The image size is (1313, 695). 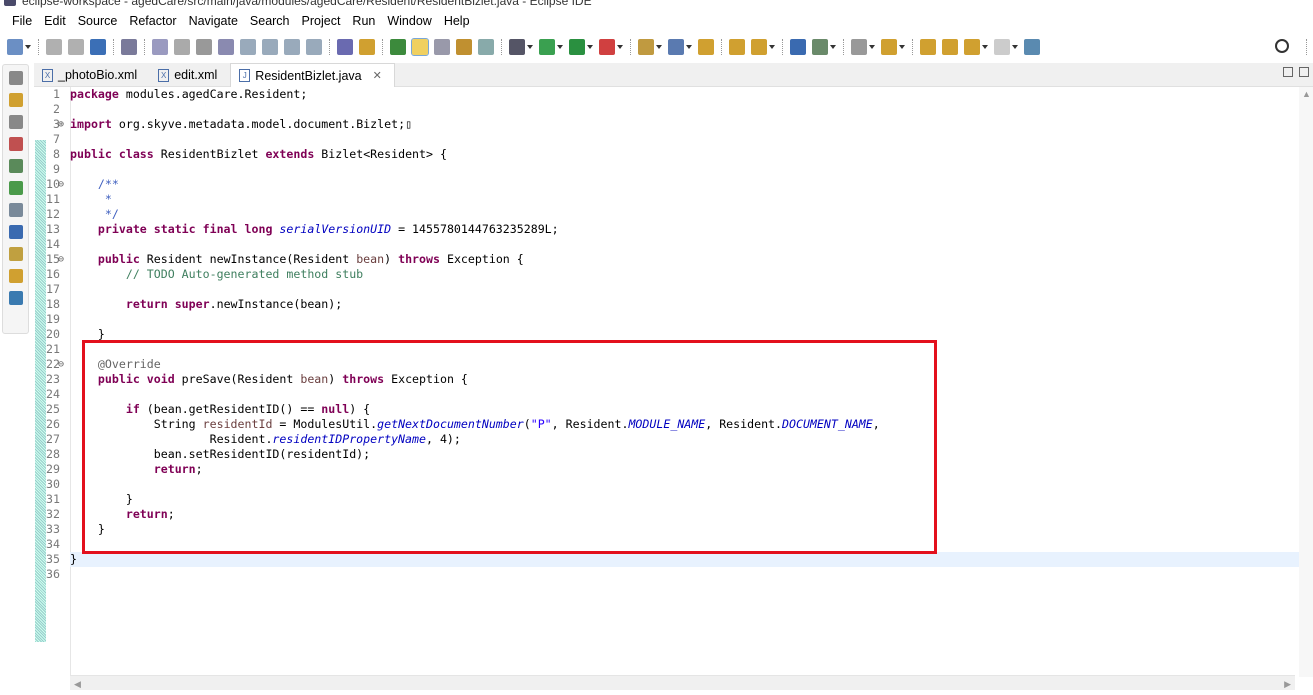 I want to click on menu-help: Help, so click(x=457, y=22).